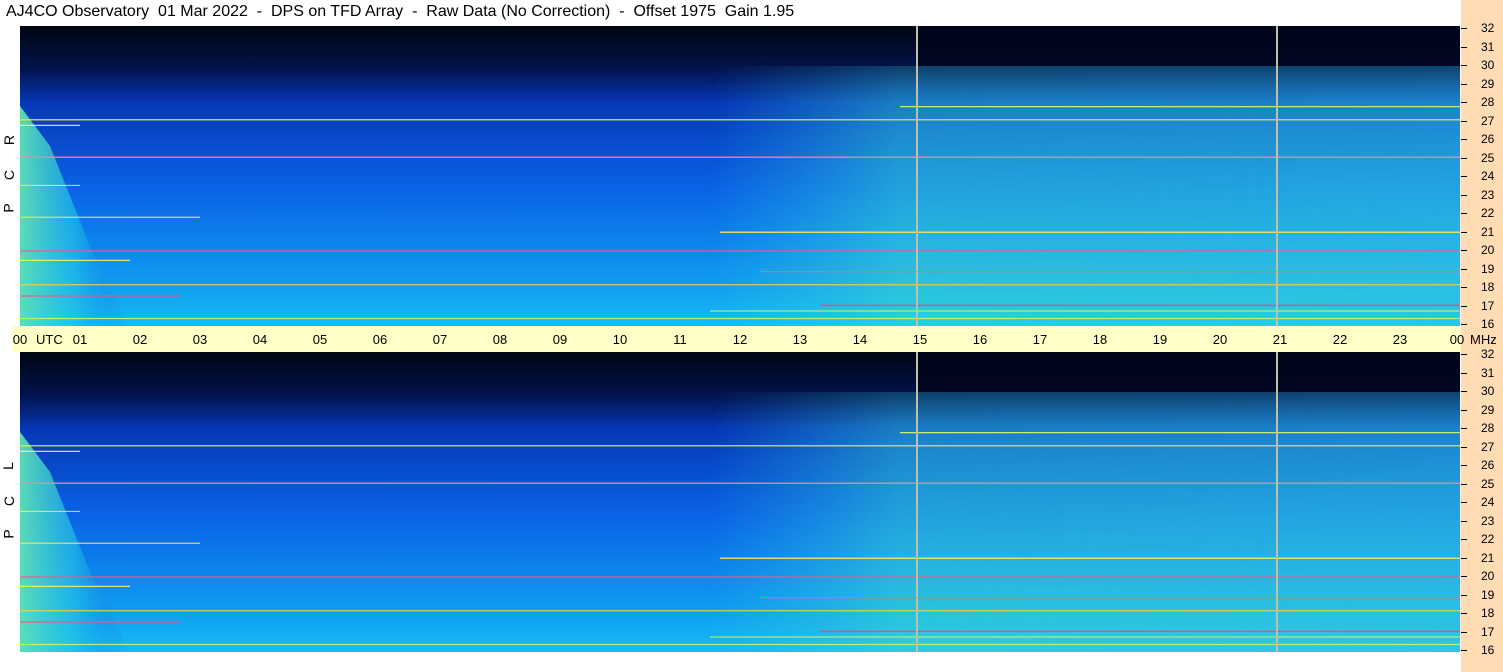 This screenshot has height=672, width=1503. I want to click on mhz-tick-label: 19, so click(1488, 268).